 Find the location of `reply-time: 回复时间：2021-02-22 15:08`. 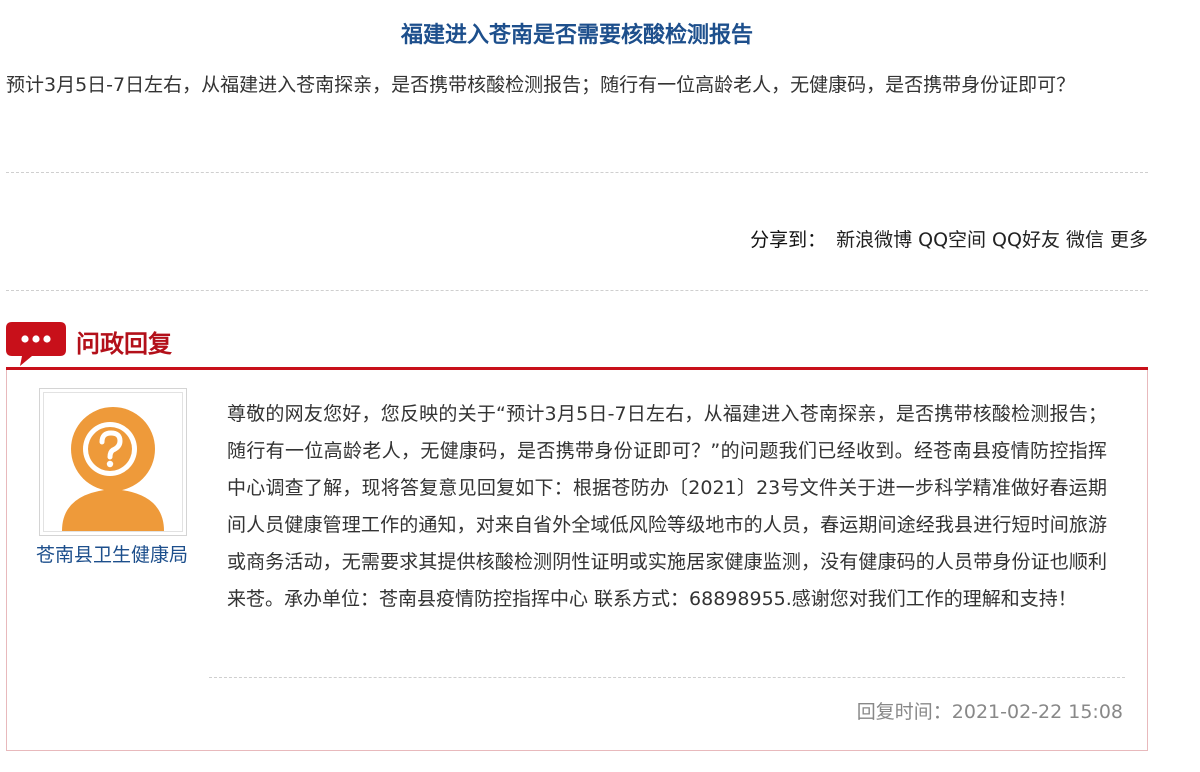

reply-time: 回复时间：2021-02-22 15:08 is located at coordinates (989, 712).